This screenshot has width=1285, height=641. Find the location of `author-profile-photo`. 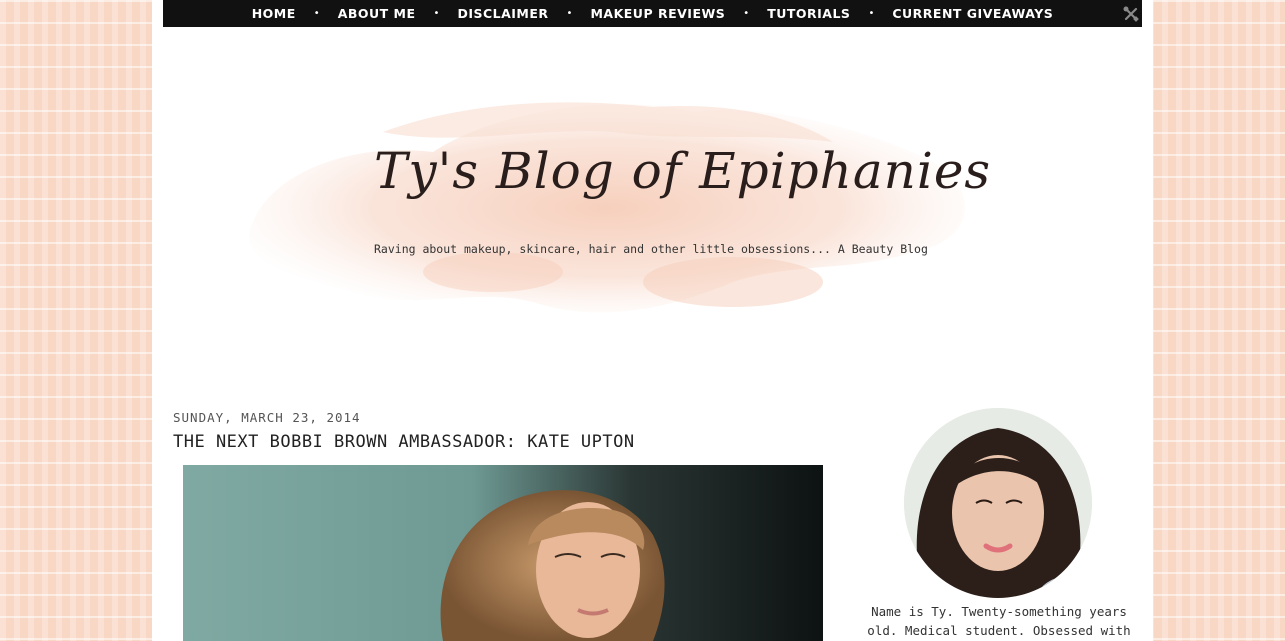

author-profile-photo is located at coordinates (998, 503).